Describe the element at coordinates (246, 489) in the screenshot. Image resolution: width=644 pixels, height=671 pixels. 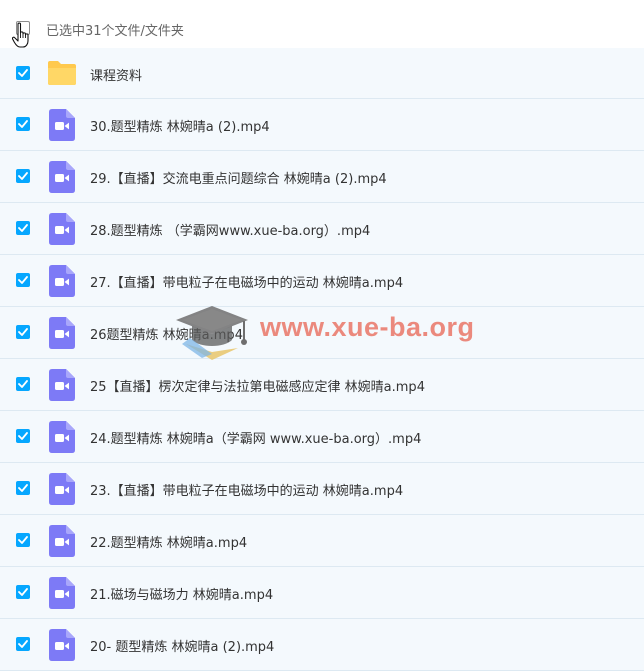
I see `file-name: 23.【直播】带电粒子在电磁场中的运动 林婉晴a.mp4` at that location.